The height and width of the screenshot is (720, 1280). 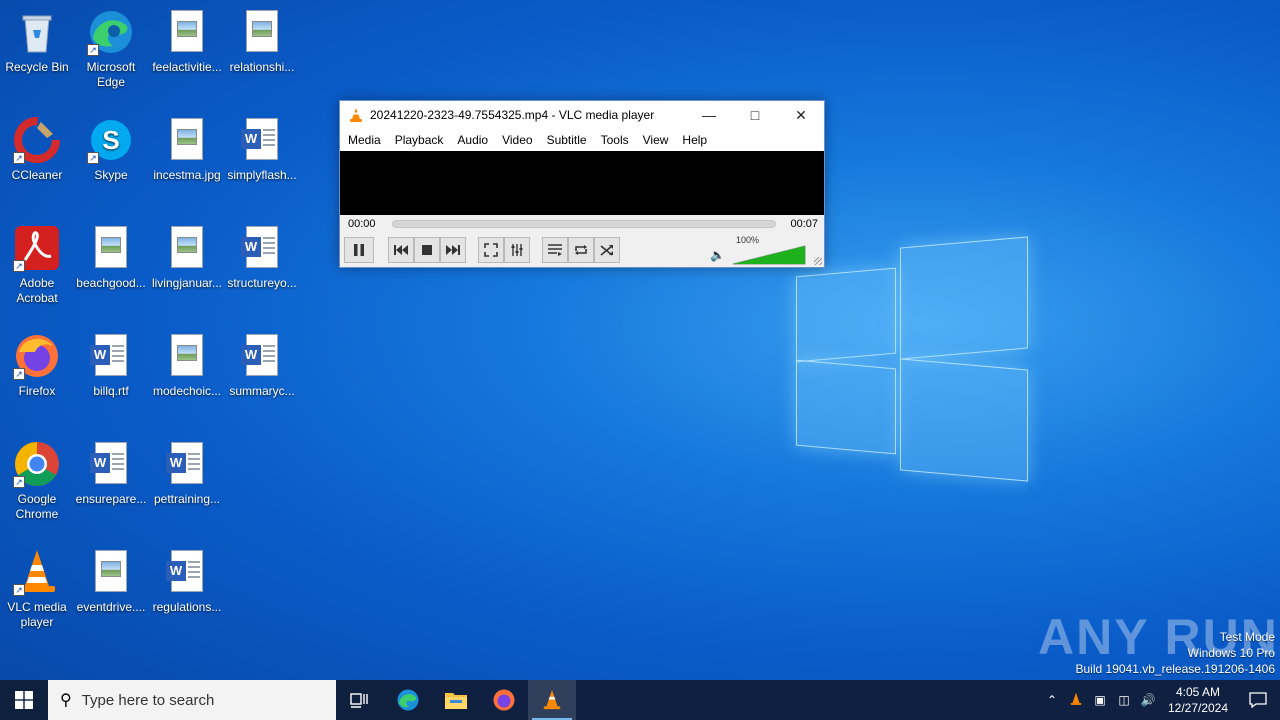 What do you see at coordinates (504, 700) in the screenshot?
I see `taskbar-firefox` at bounding box center [504, 700].